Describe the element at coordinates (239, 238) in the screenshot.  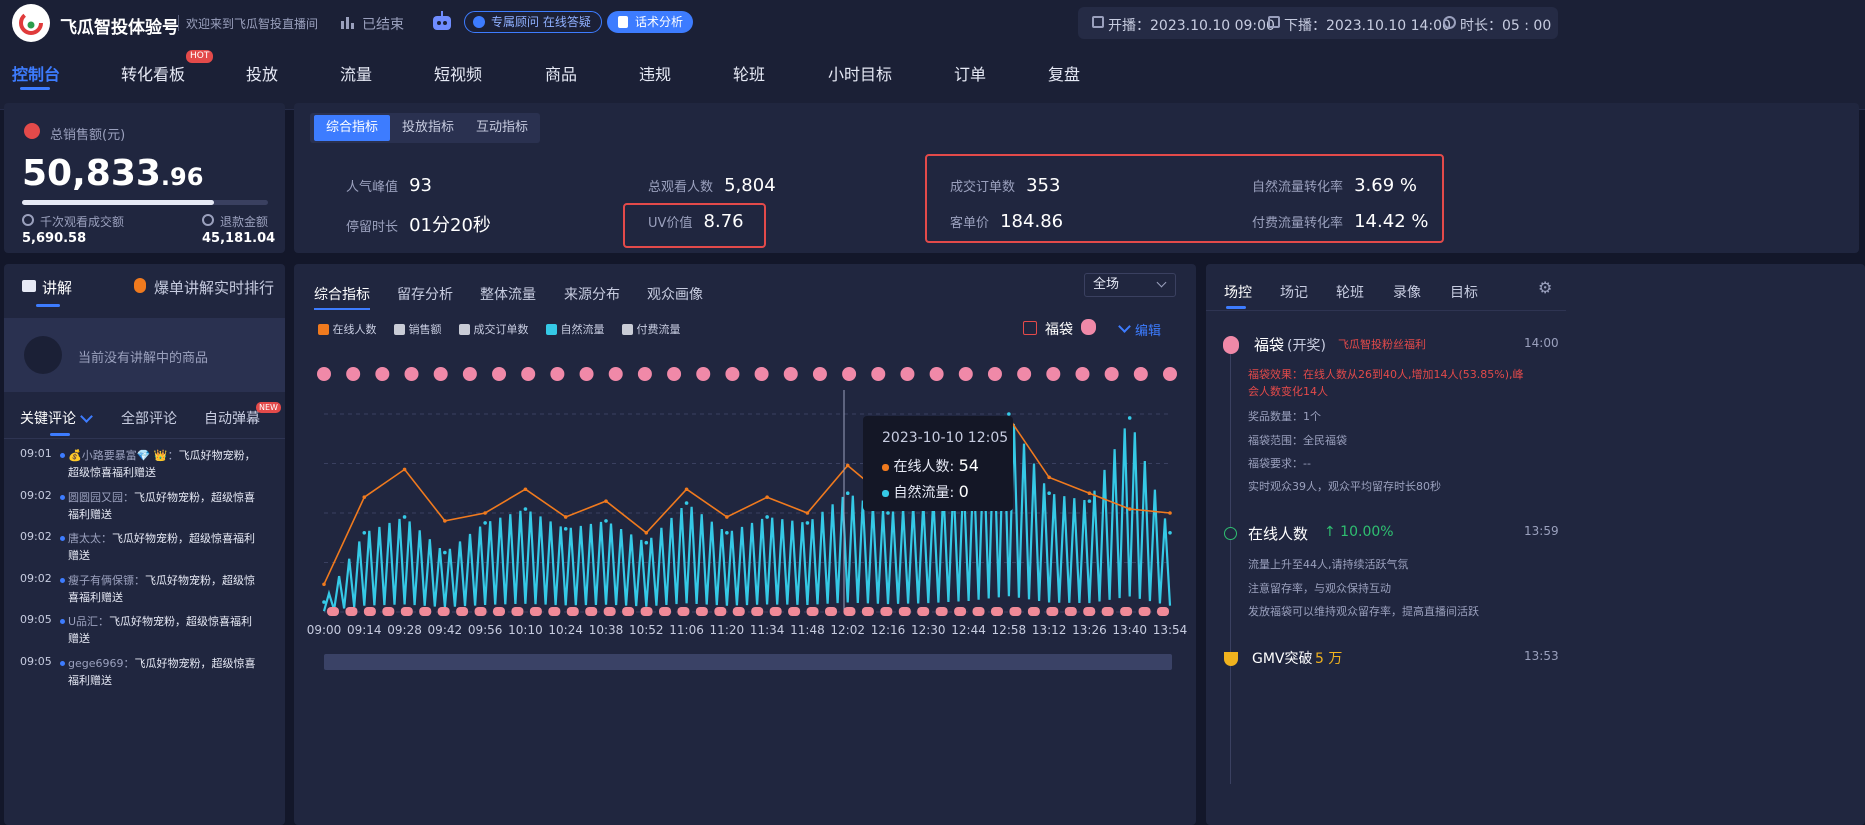
I see `refund-value: 45,181.04` at that location.